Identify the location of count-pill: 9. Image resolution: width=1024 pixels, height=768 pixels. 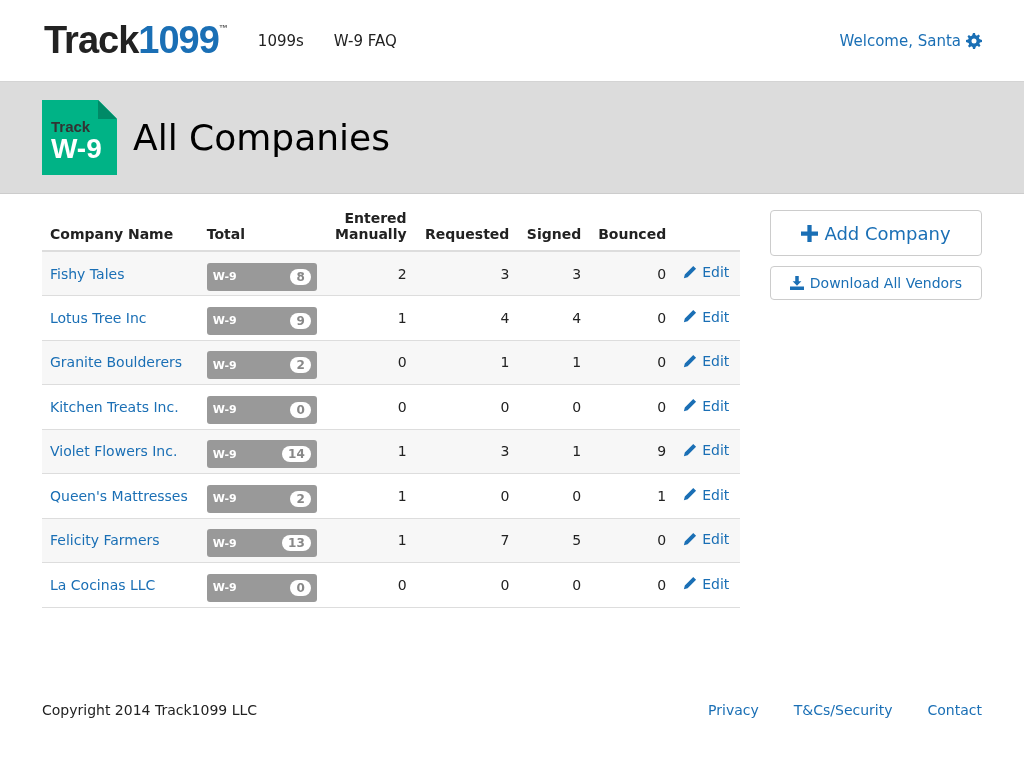
(300, 320).